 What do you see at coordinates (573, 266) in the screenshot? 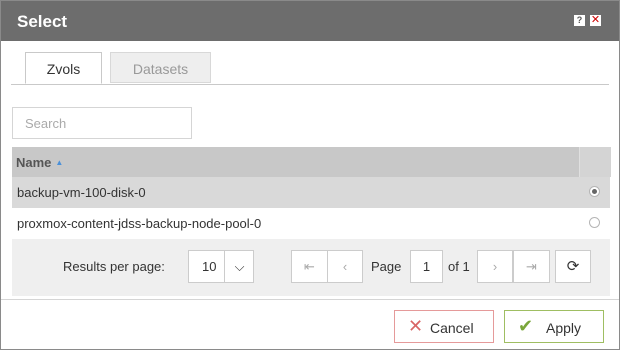
I see `refresh-button: ⟳` at bounding box center [573, 266].